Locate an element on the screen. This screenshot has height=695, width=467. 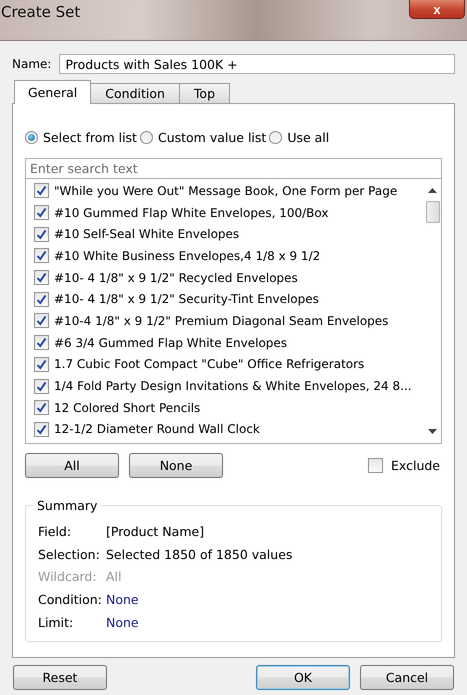
list-item: 1.7 Cubic Foot Compact "Cube" Office Refrigerators is located at coordinates (209, 364).